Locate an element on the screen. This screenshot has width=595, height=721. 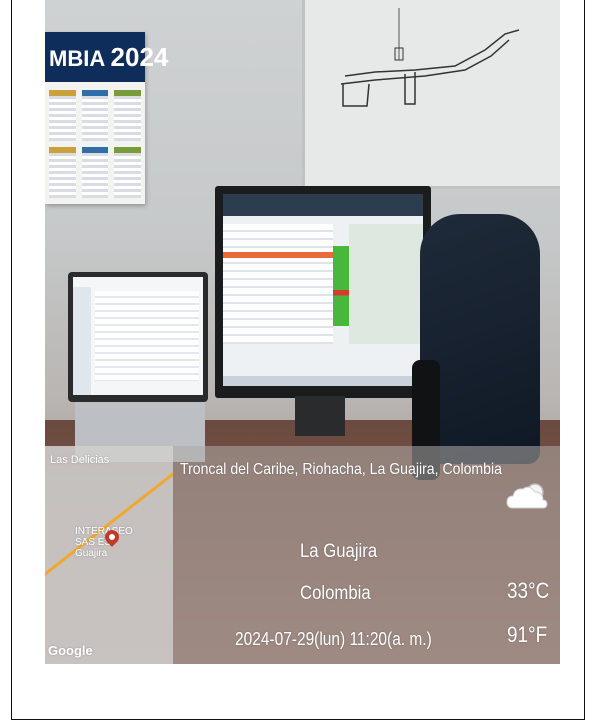
highlighted-row is located at coordinates (278, 255).